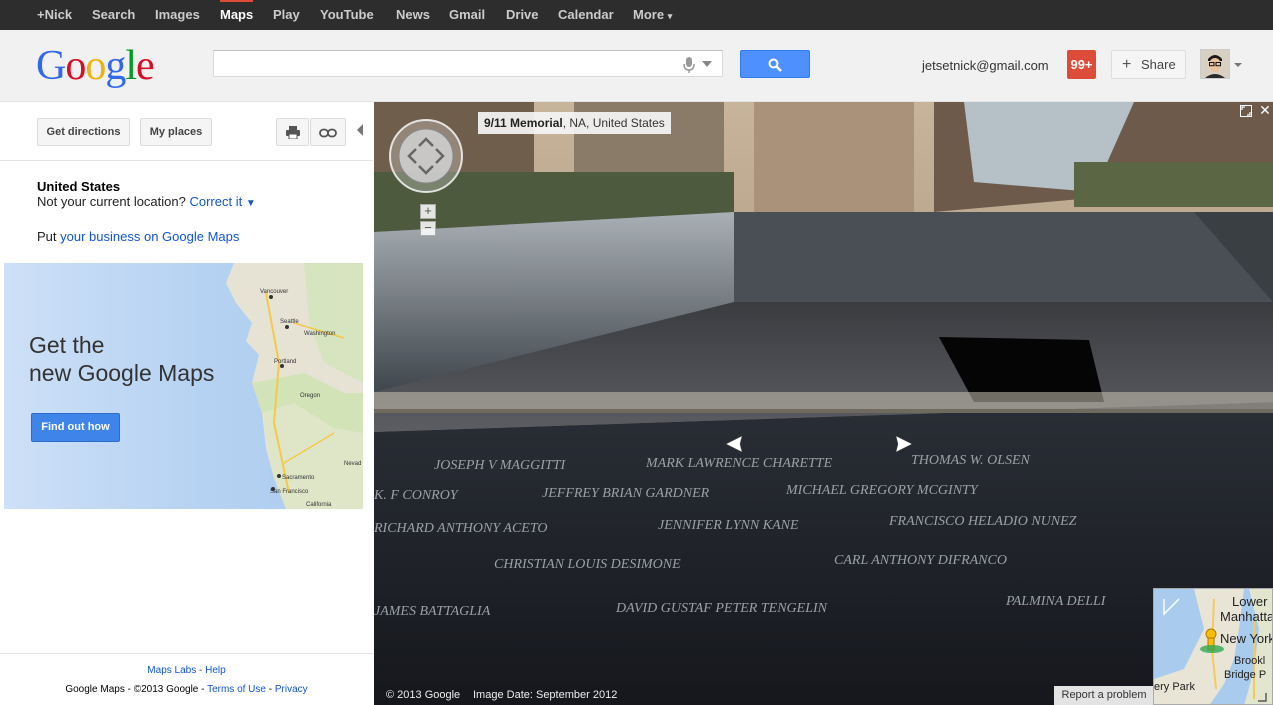  I want to click on my-places-button: My places, so click(176, 132).